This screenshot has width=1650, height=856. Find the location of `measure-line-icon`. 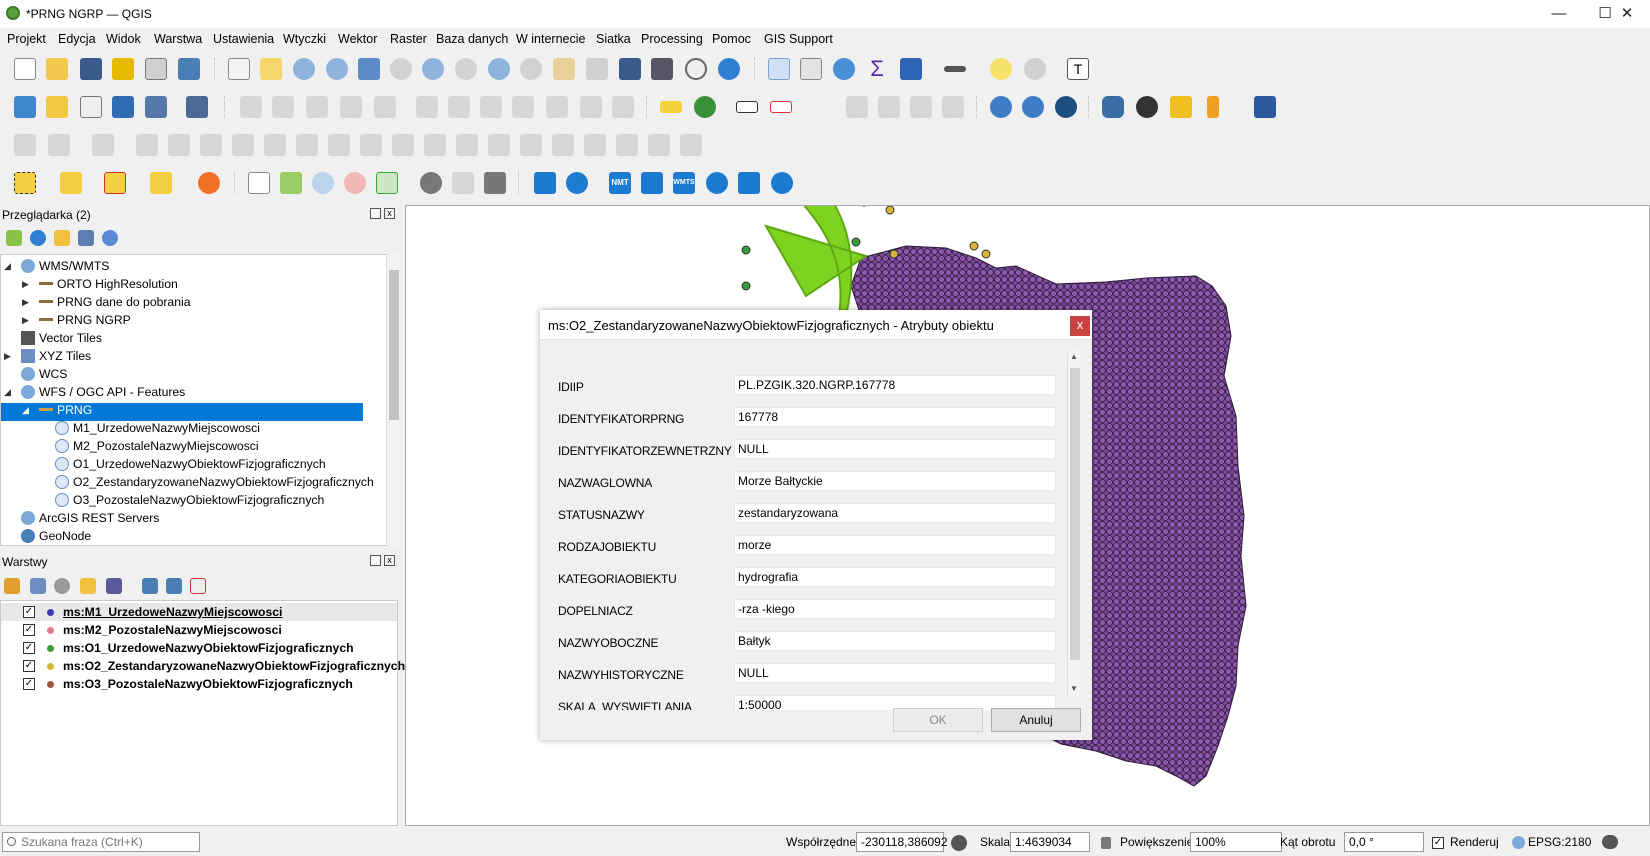

measure-line-icon is located at coordinates (955, 69).